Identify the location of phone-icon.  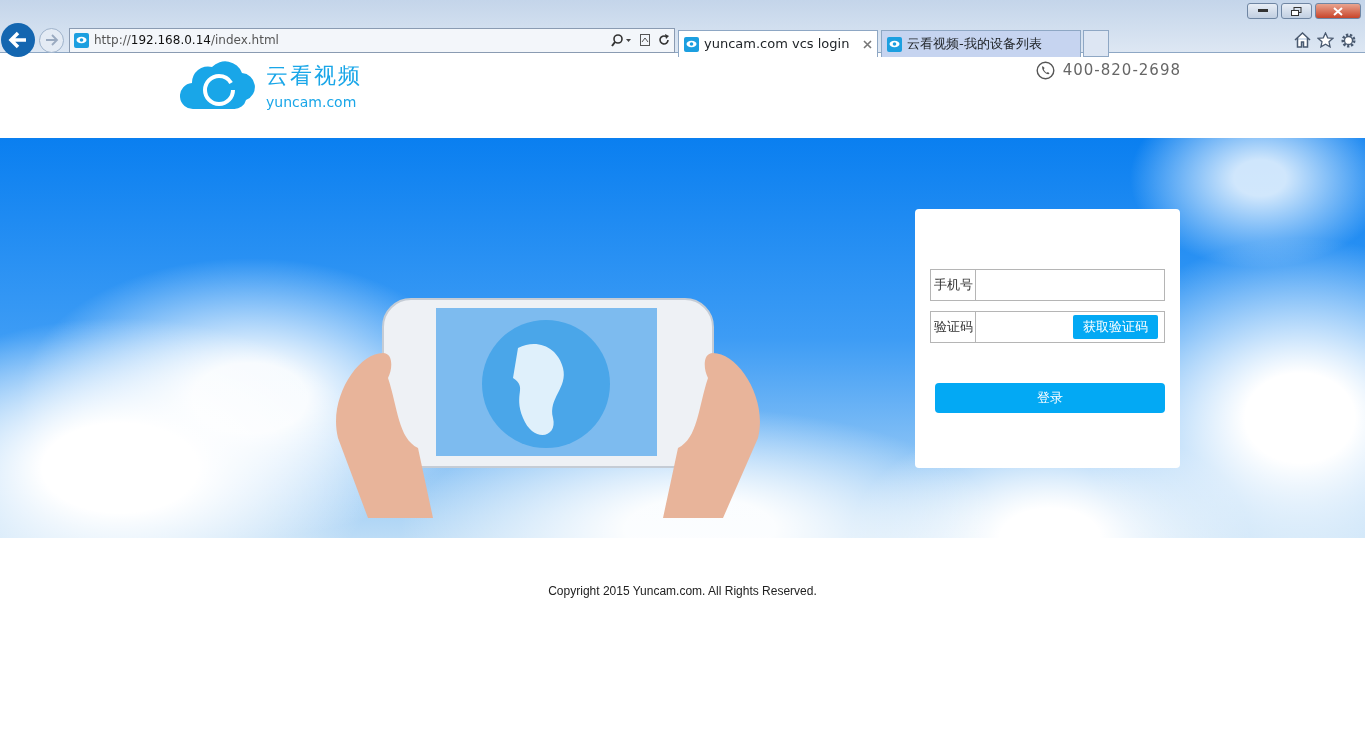
(1045, 70).